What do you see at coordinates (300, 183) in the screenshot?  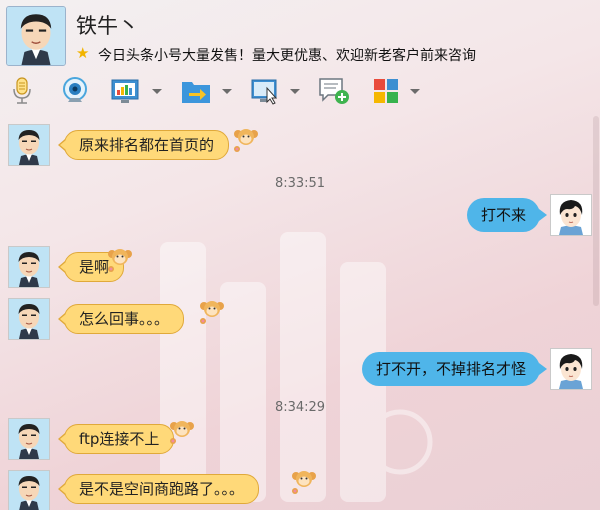 I see `message-timestamp: 8:33:51` at bounding box center [300, 183].